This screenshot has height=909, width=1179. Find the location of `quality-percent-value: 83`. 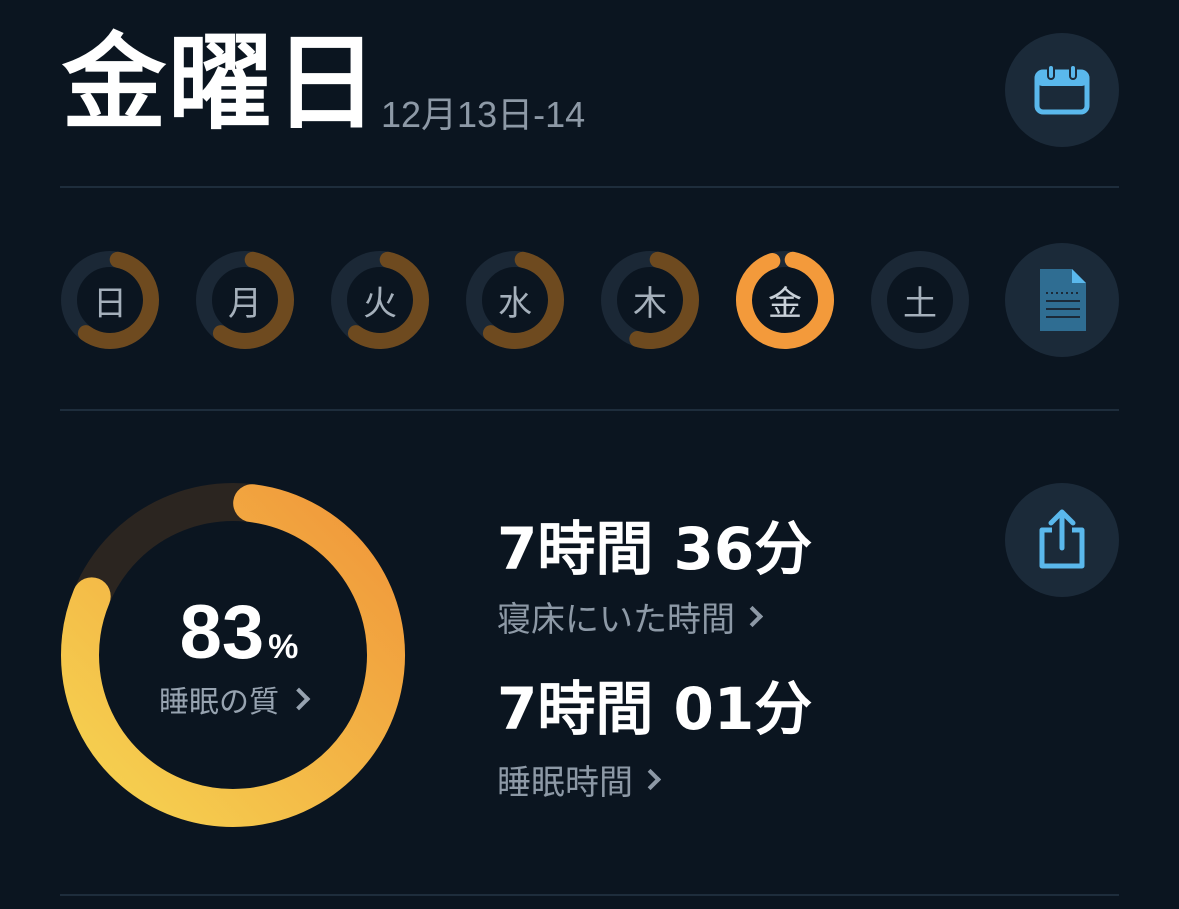

quality-percent-value: 83 is located at coordinates (222, 632).